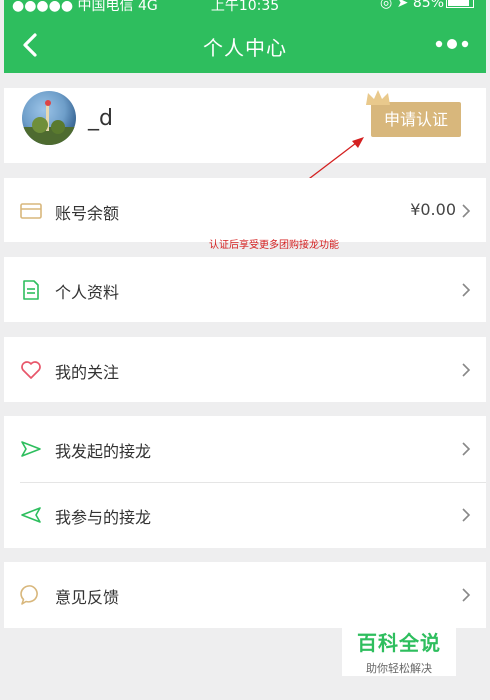 The width and height of the screenshot is (490, 700). Describe the element at coordinates (87, 597) in the screenshot. I see `feedback-label: 意见反馈` at that location.